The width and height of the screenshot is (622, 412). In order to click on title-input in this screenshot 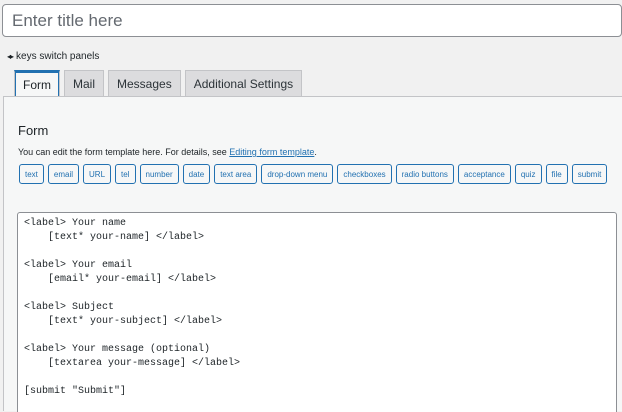, I will do `click(312, 20)`.